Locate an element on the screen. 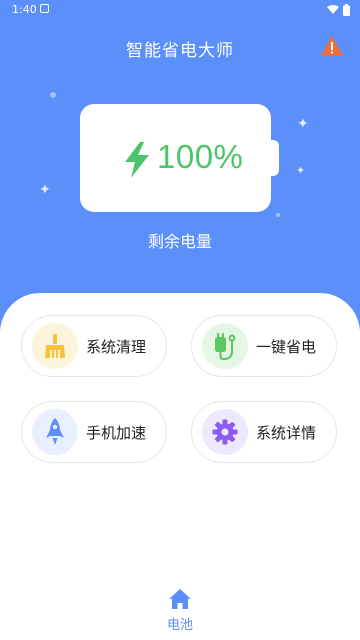  status-icons is located at coordinates (338, 10).